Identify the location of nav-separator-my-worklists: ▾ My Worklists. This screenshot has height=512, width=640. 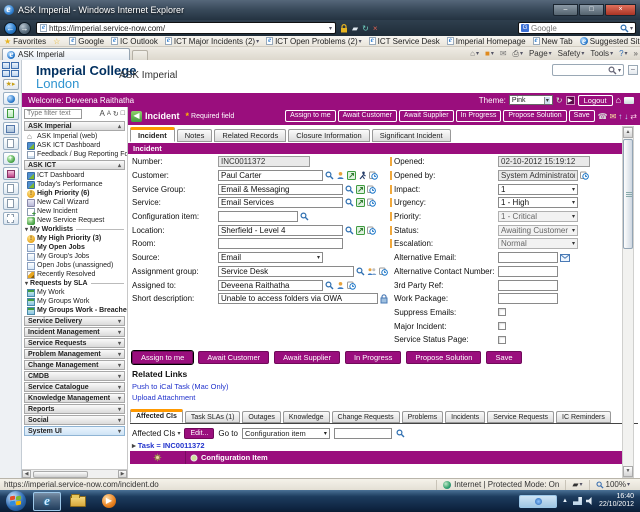
(74, 229).